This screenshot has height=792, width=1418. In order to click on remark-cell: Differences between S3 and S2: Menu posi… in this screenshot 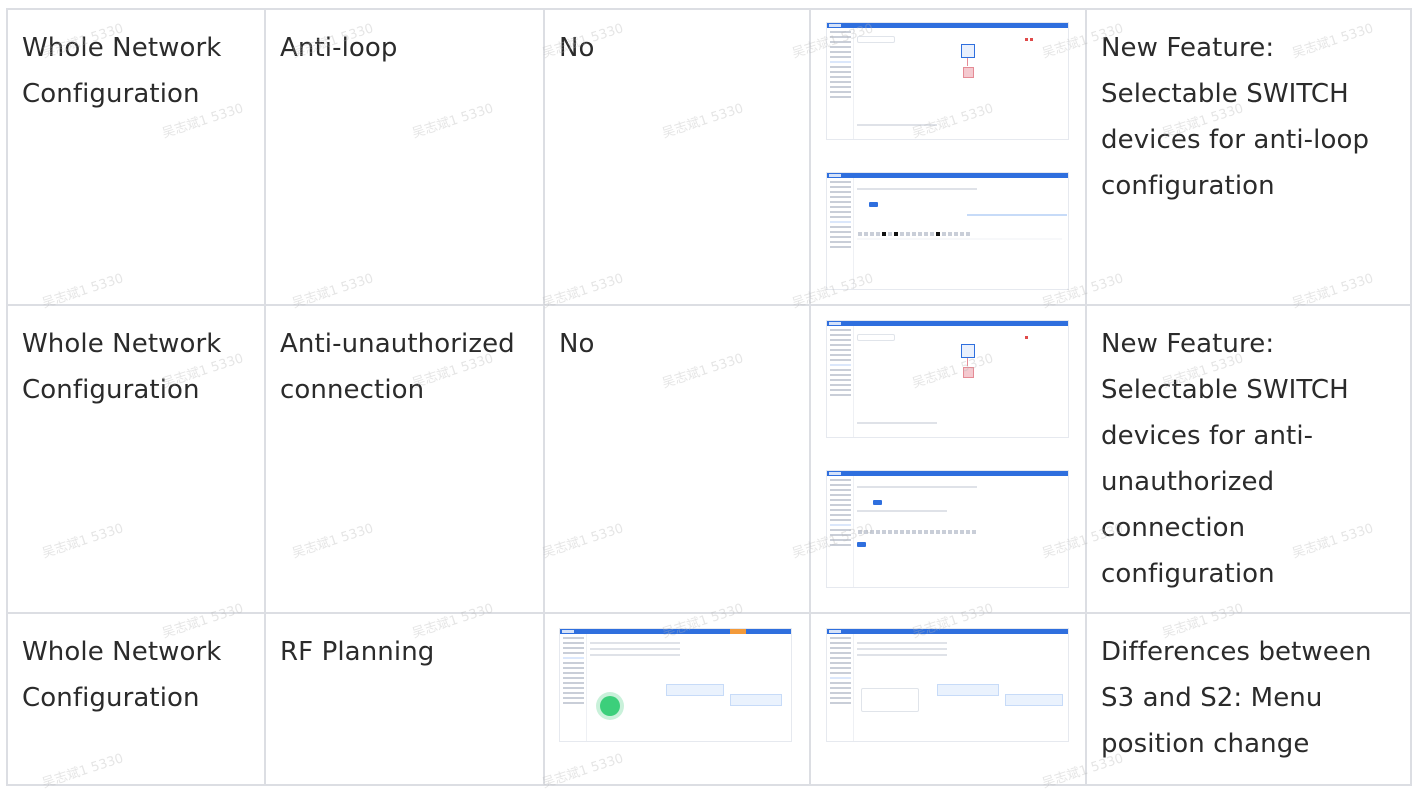, I will do `click(1248, 699)`.